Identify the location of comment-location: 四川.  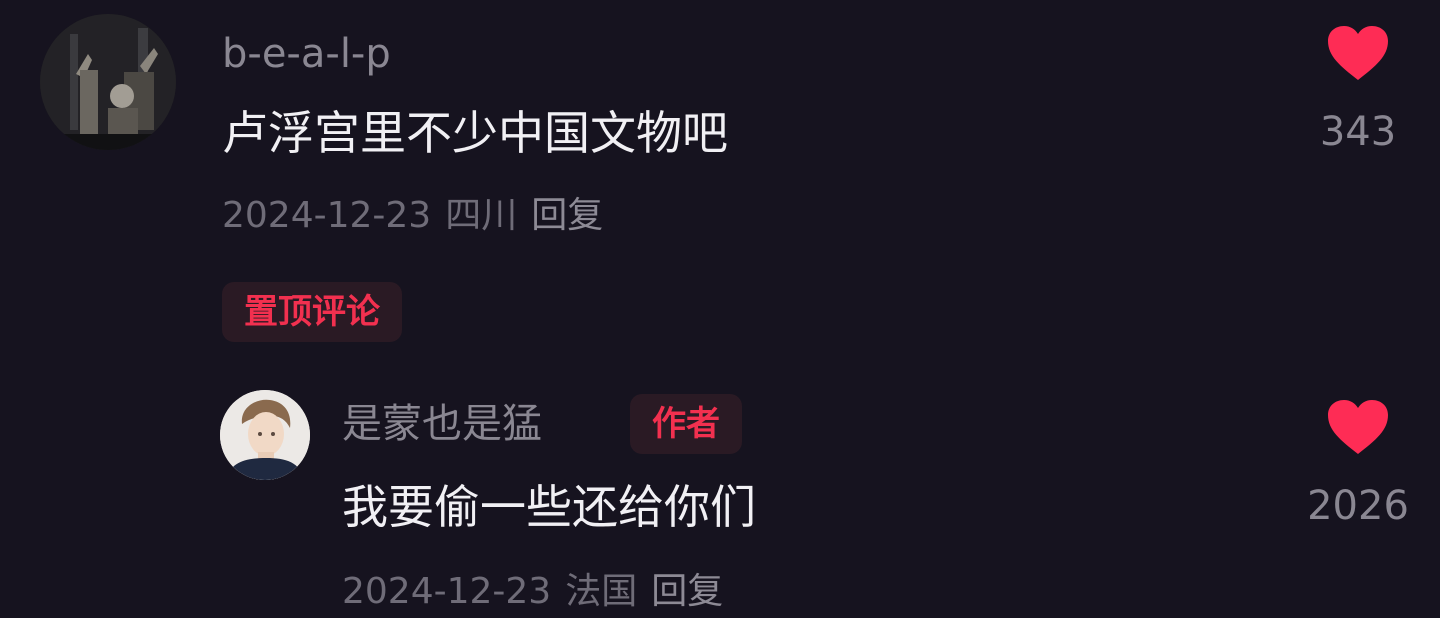
(481, 215).